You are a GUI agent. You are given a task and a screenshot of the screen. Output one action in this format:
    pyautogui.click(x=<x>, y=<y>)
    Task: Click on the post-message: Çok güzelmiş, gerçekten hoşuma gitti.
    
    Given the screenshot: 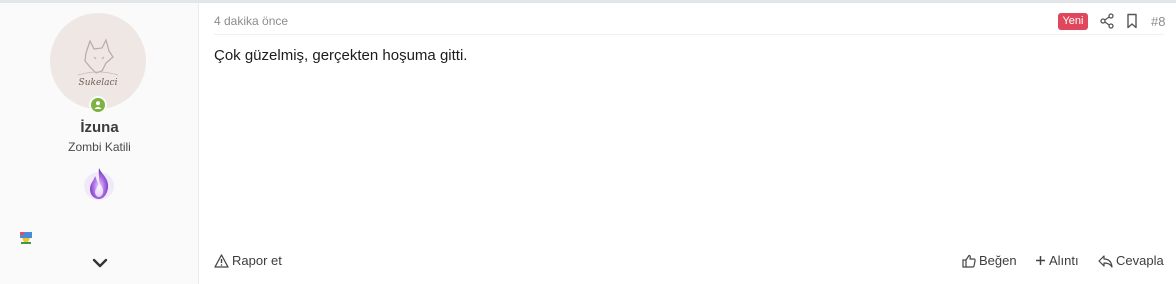 What is the action you would take?
    pyautogui.click(x=341, y=55)
    